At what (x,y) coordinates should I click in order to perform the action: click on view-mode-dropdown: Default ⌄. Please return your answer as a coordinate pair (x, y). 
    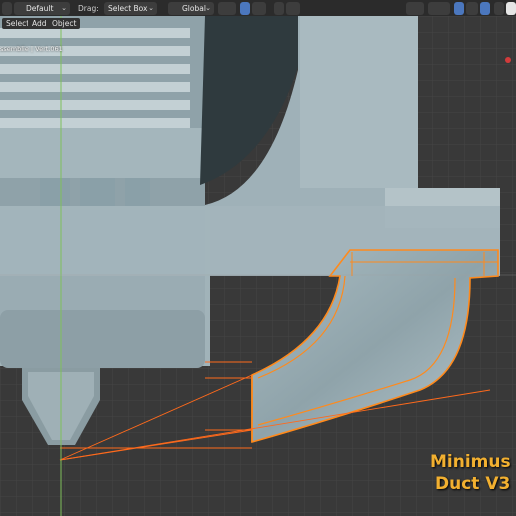
    Looking at the image, I should click on (42, 8).